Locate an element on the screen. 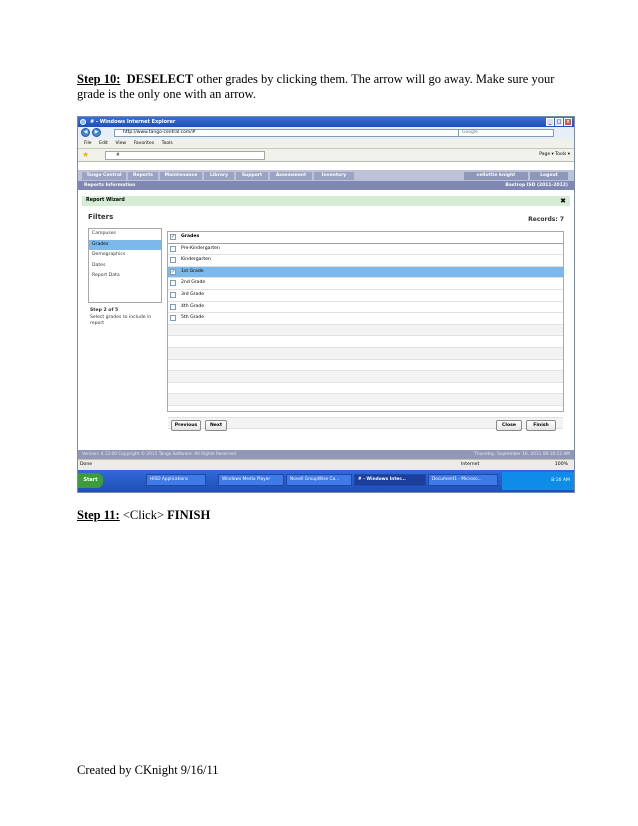 This screenshot has width=638, height=826. wizard-close-icon: ✖ is located at coordinates (563, 201).